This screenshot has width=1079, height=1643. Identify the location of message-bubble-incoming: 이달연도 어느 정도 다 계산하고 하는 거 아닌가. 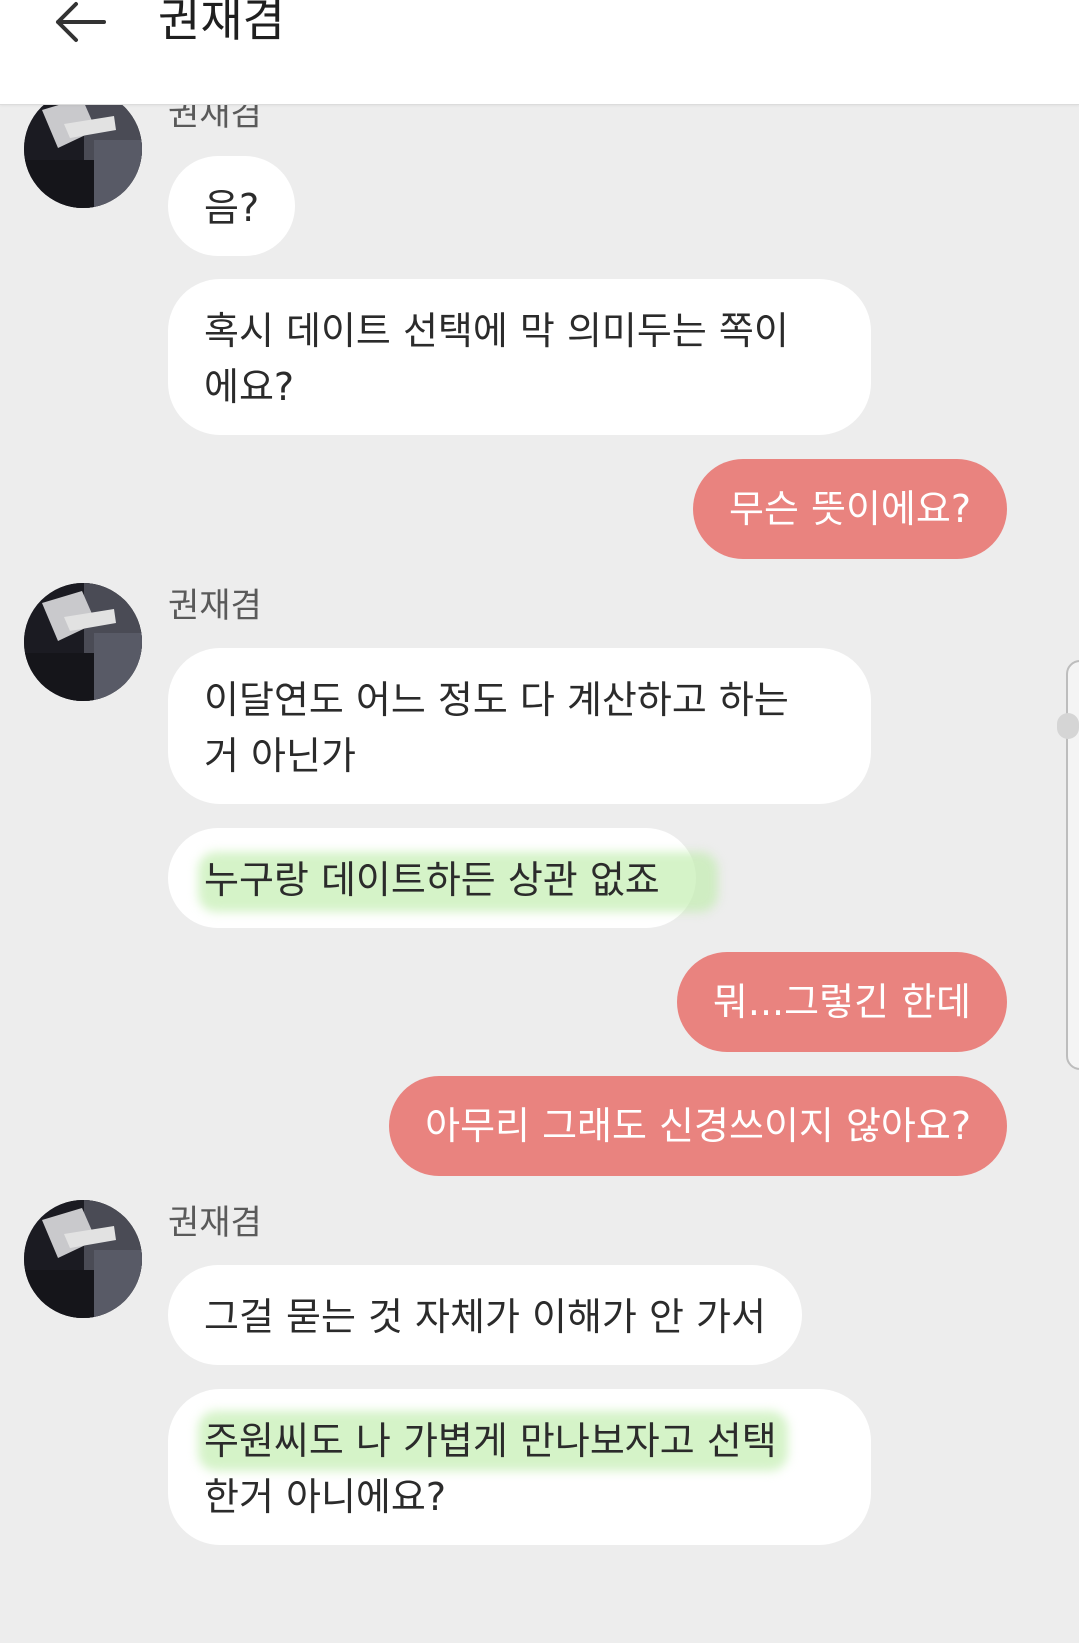
(519, 726).